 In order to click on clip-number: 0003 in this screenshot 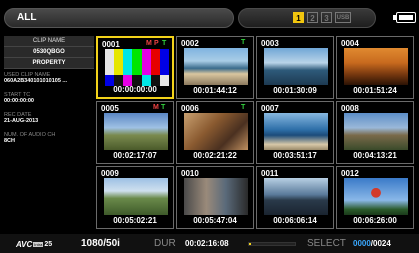, I will do `click(270, 43)`.